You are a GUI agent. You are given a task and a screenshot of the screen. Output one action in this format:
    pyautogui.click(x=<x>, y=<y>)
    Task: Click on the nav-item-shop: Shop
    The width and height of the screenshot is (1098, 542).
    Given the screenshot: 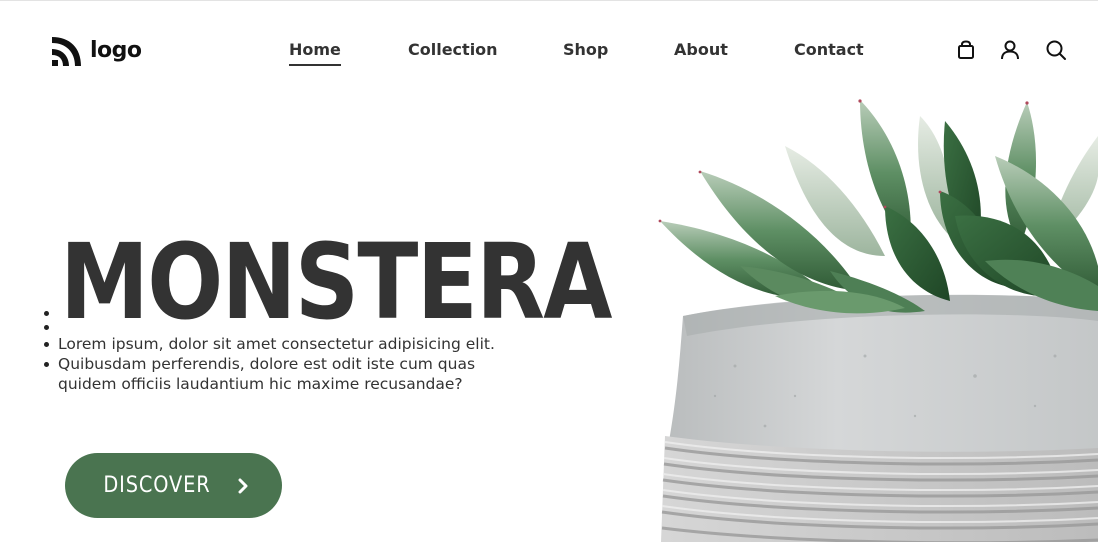 What is the action you would take?
    pyautogui.click(x=585, y=50)
    